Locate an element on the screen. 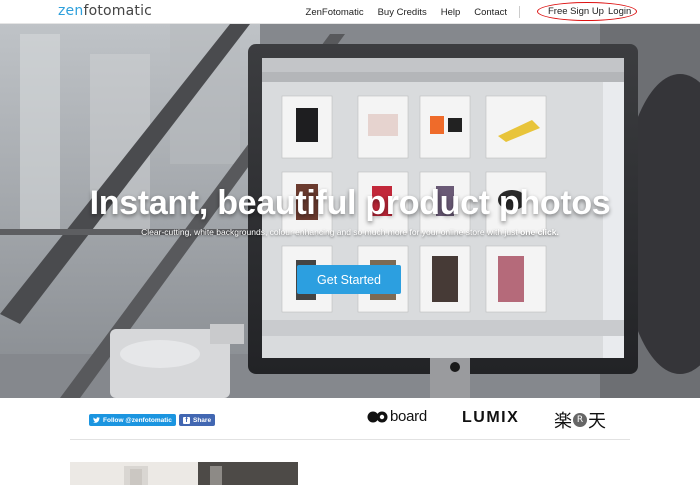 This screenshot has width=700, height=485. partner-logo-board: board is located at coordinates (397, 416).